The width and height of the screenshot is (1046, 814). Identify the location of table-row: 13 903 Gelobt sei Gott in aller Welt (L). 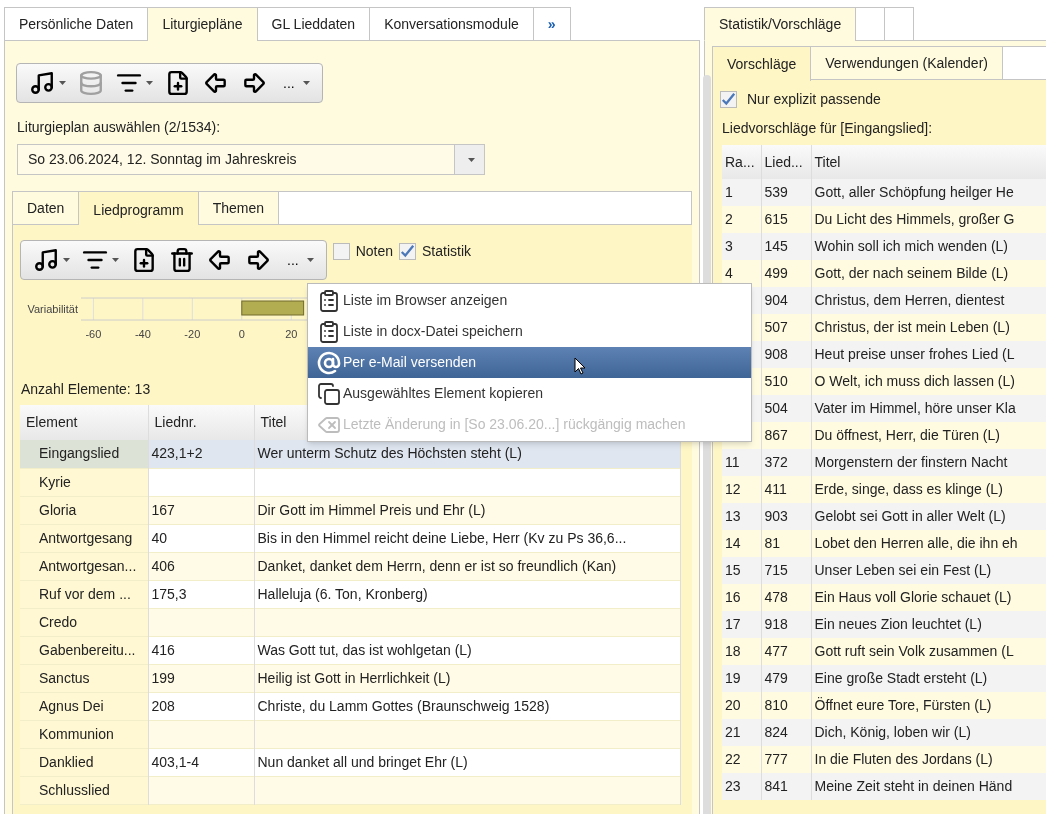
(884, 516).